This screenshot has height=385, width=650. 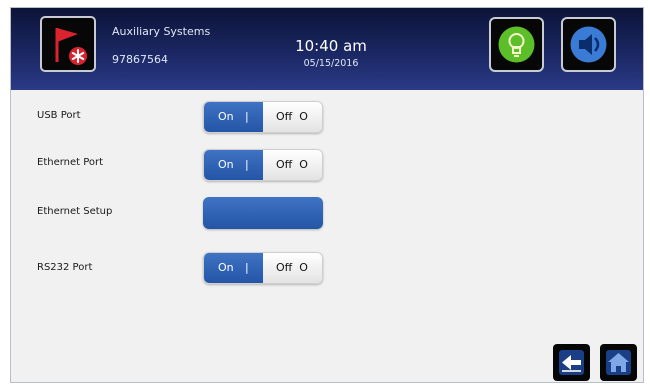 I want to click on ethernet-port-label: Ethernet Port, so click(x=70, y=162).